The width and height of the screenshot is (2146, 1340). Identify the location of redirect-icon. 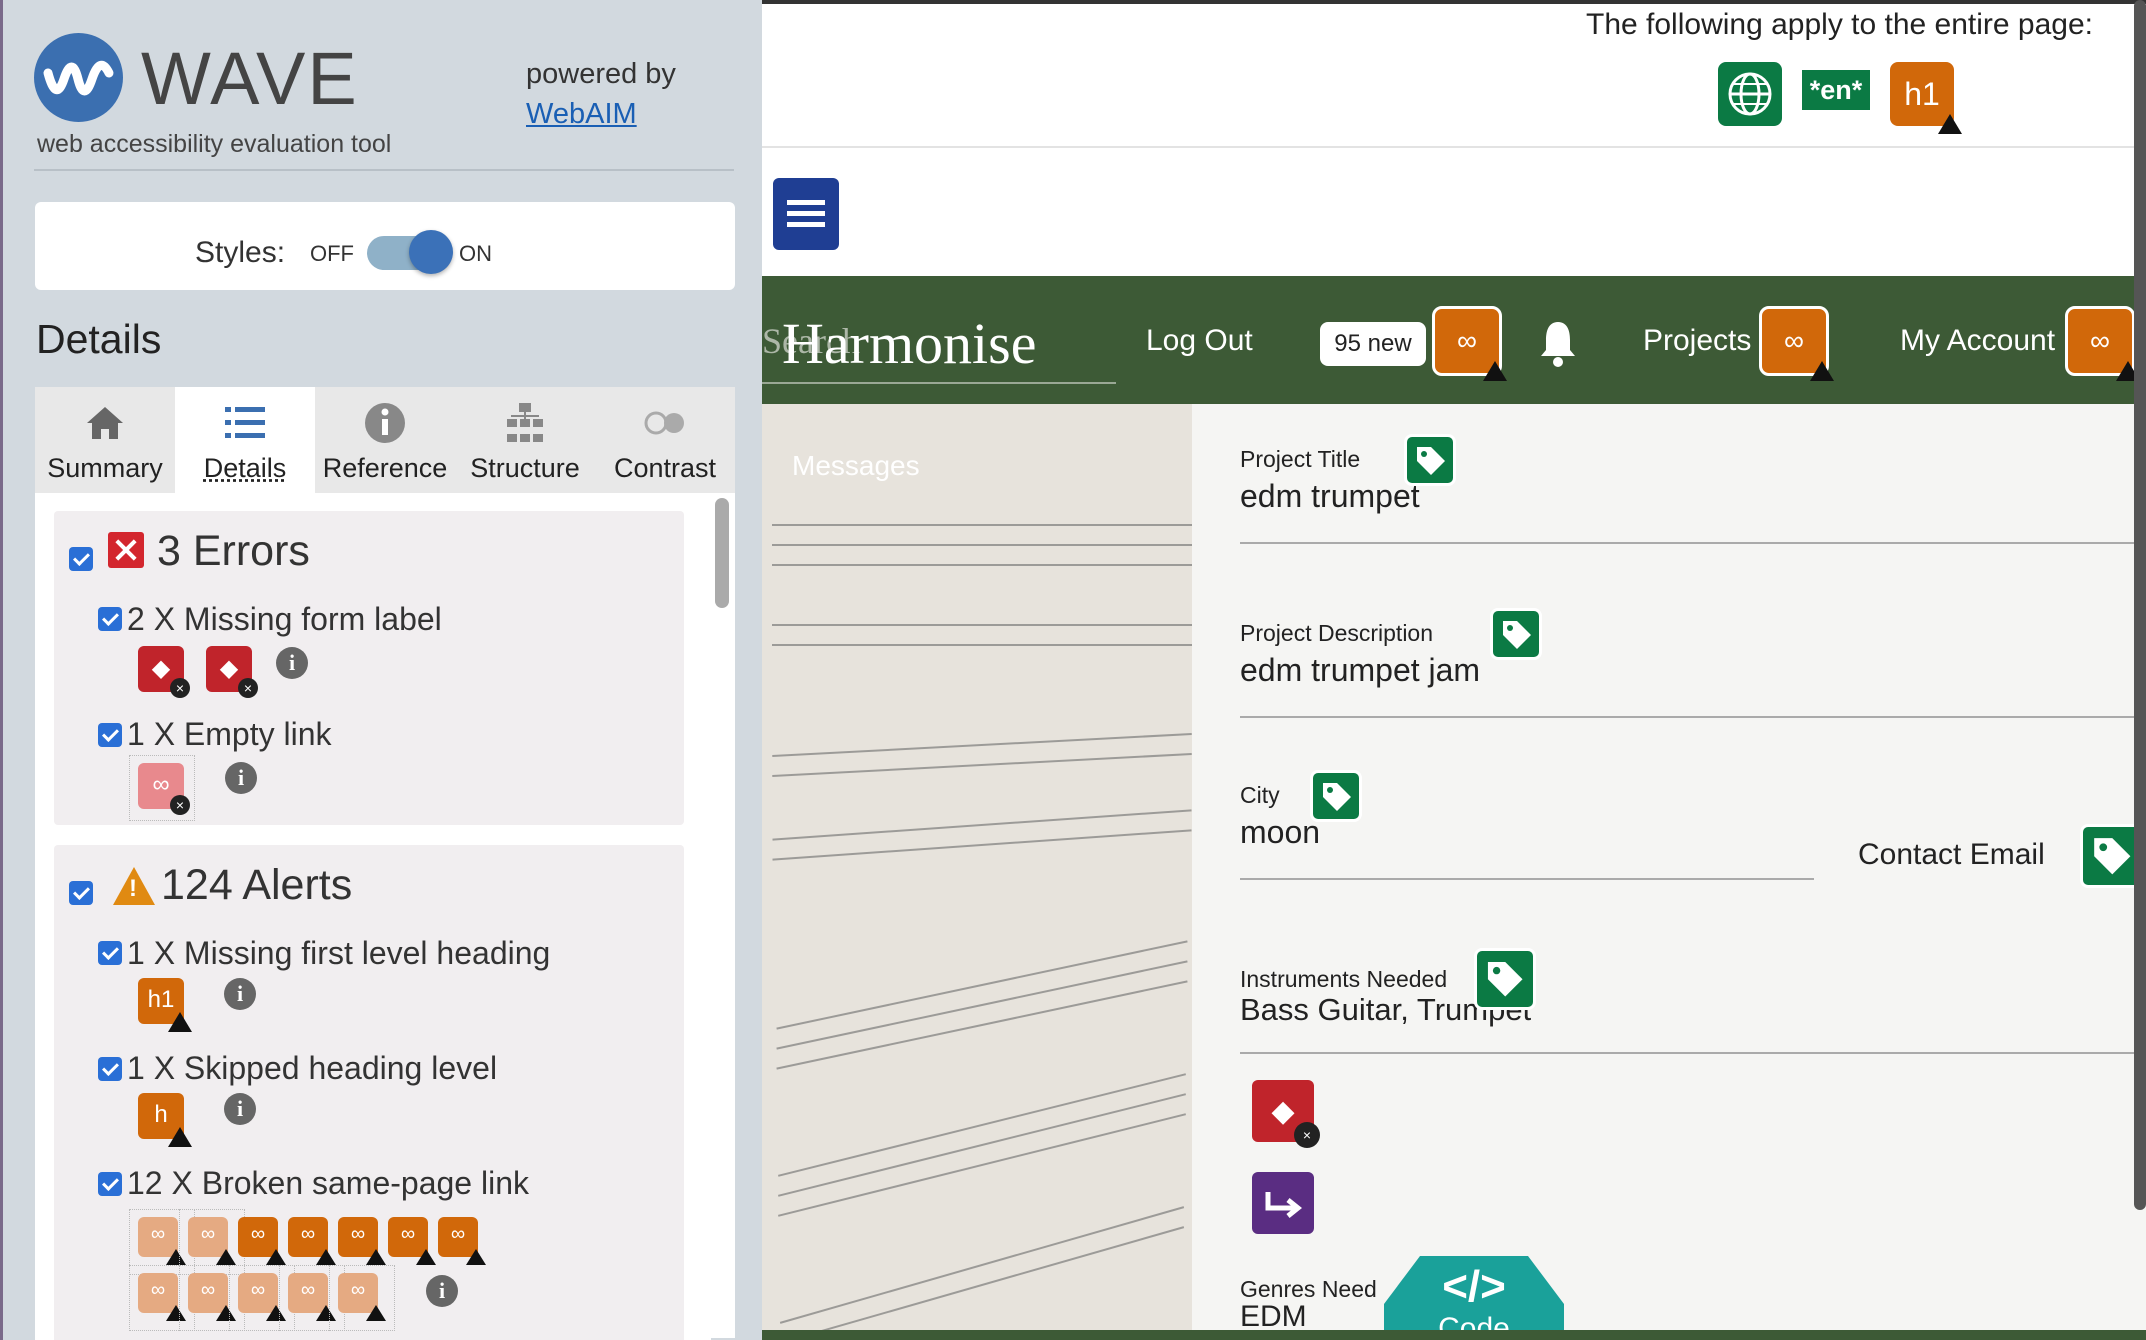
(1283, 1203).